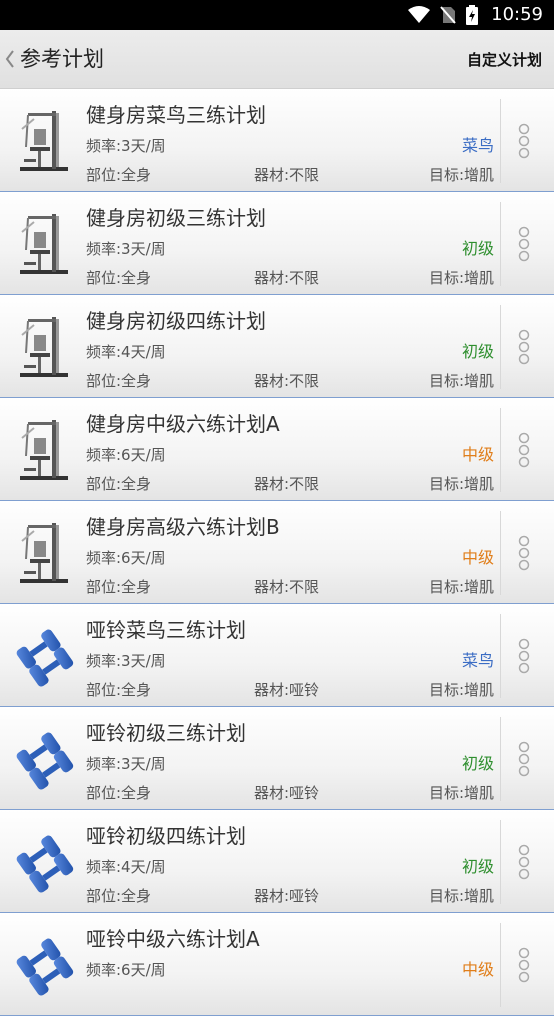 The height and width of the screenshot is (1016, 554). Describe the element at coordinates (173, 939) in the screenshot. I see `plan-title: 哑铃中级六练计划A` at that location.